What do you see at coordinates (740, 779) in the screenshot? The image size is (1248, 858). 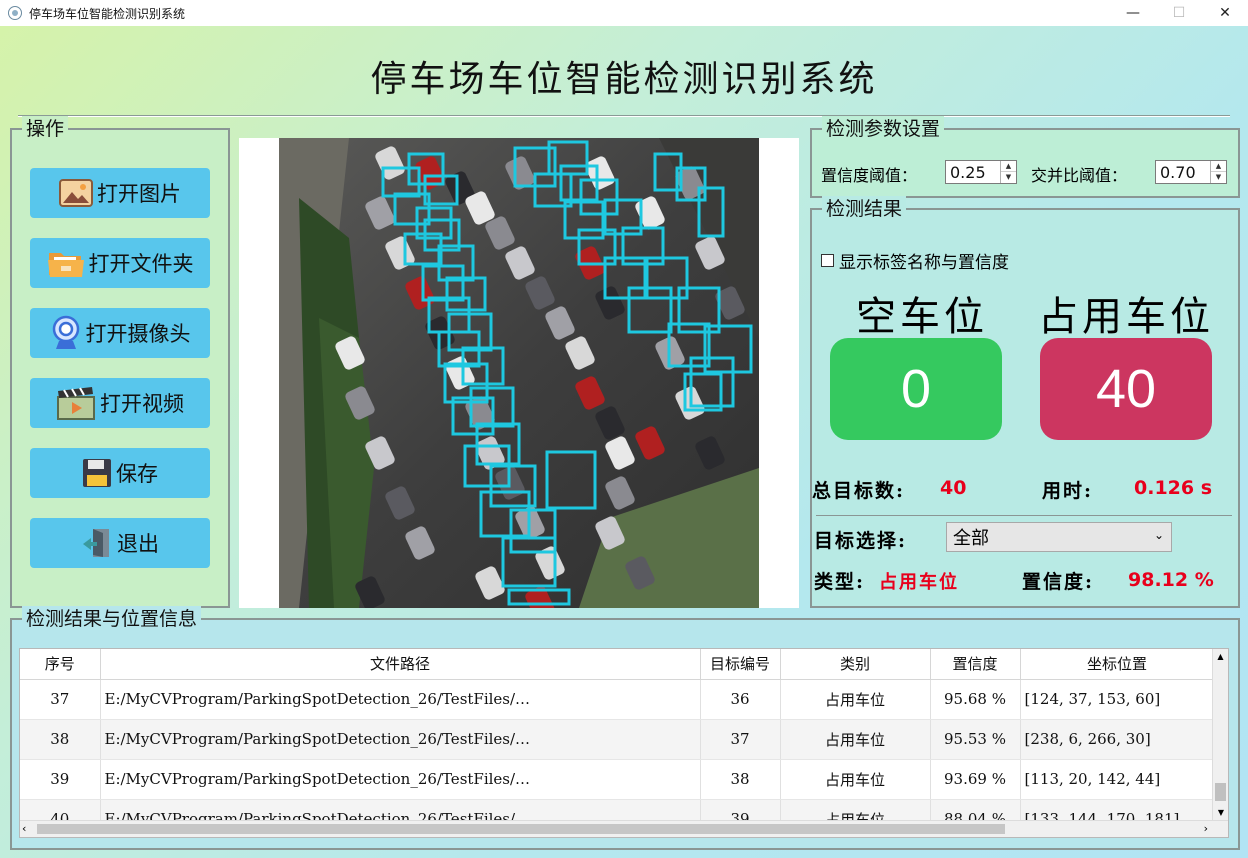 I see `cell-target-id: 38` at bounding box center [740, 779].